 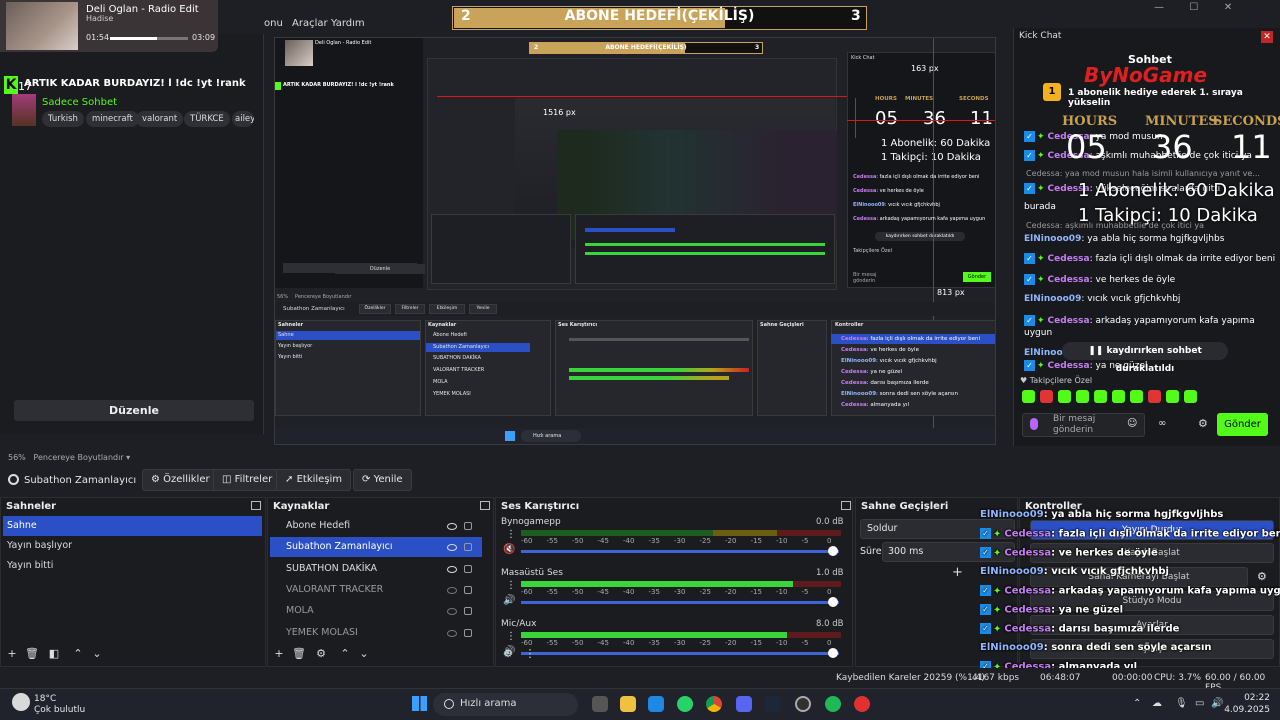 What do you see at coordinates (79, 102) in the screenshot?
I see `category-name: Sadece Sohbet` at bounding box center [79, 102].